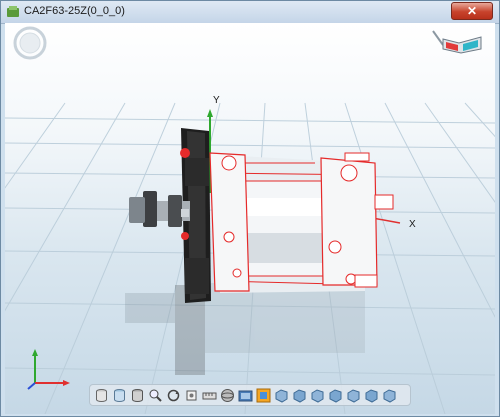  Describe the element at coordinates (335, 395) in the screenshot. I see `box-right-icon` at that location.